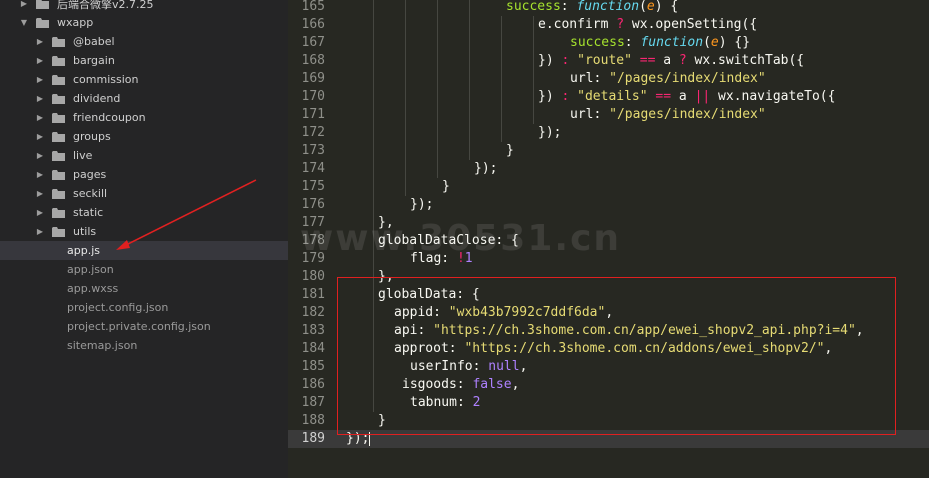  Describe the element at coordinates (144, 231) in the screenshot. I see `folder-item: ▶ utils` at that location.